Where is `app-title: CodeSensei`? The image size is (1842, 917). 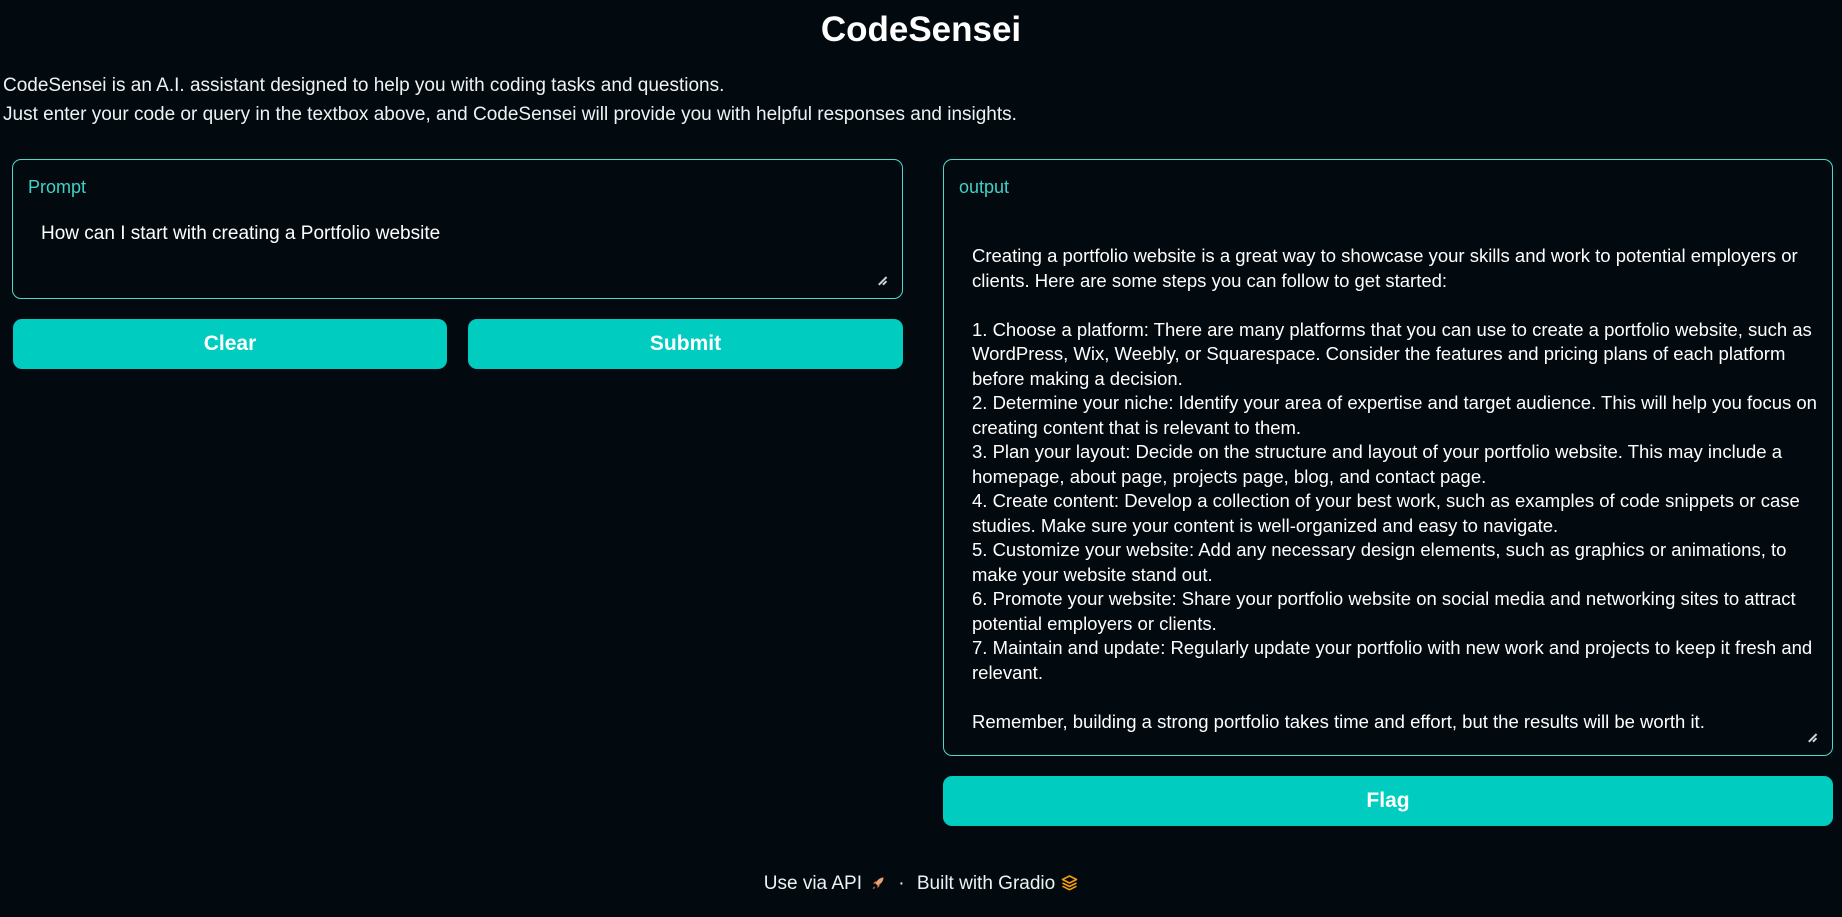
app-title: CodeSensei is located at coordinates (921, 29).